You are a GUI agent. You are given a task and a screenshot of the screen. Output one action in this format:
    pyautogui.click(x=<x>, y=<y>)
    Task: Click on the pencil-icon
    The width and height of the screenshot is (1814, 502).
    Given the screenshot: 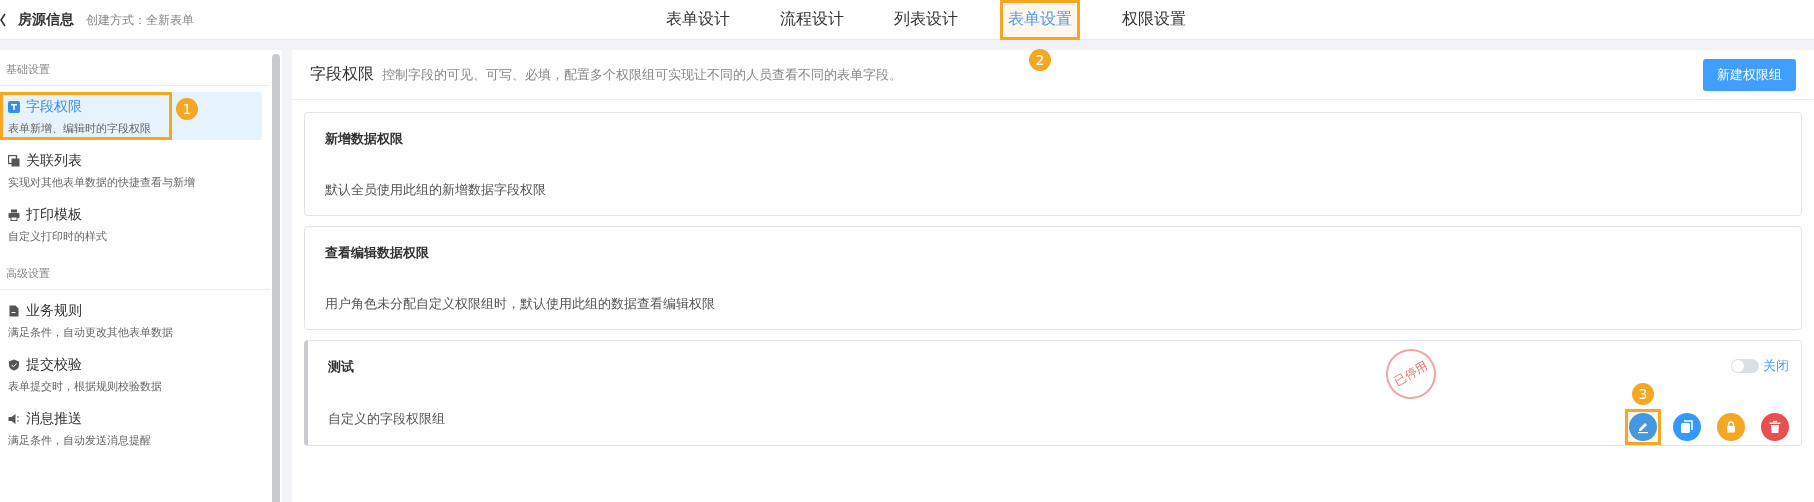 What is the action you would take?
    pyautogui.click(x=1643, y=427)
    